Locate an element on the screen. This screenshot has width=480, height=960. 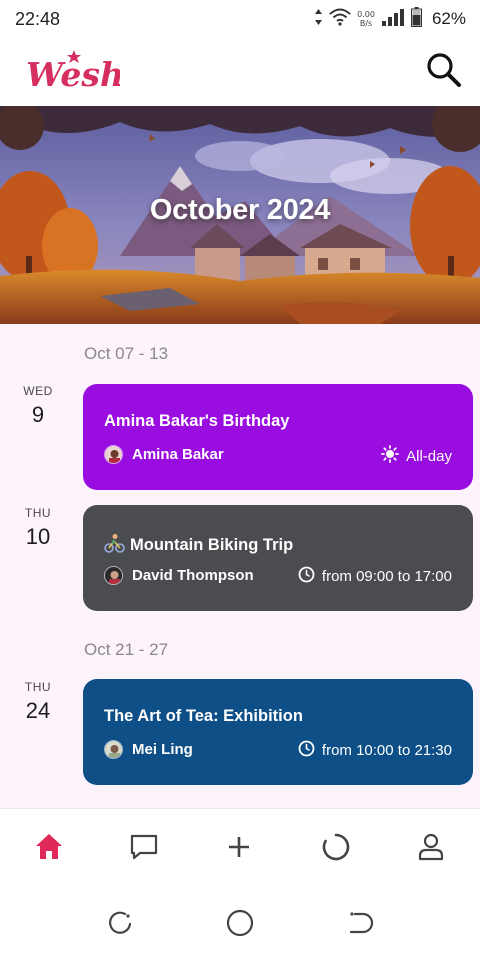
event-time: from 10:00 to 21:30 is located at coordinates (375, 750).